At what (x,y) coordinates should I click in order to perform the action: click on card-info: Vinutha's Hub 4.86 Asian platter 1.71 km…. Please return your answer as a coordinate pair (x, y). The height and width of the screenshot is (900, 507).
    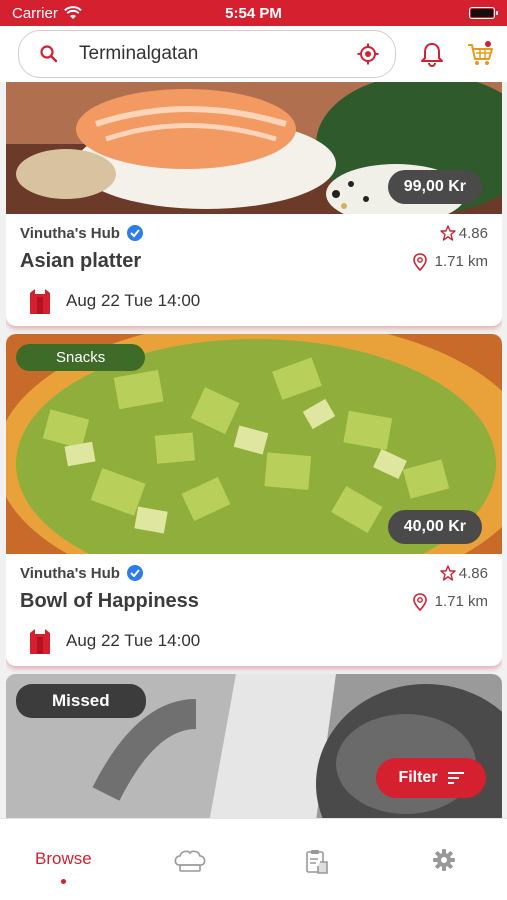
    Looking at the image, I should click on (254, 270).